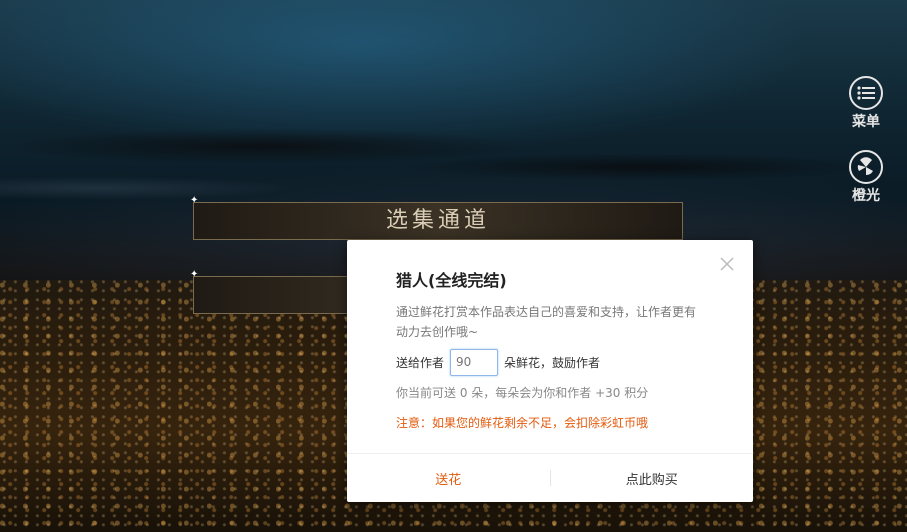 Image resolution: width=907 pixels, height=532 pixels. I want to click on dialog-description: 通过鲜花打赏本作品表达自己的喜爱和支持，让作者更有动力去创作哦~, so click(546, 322).